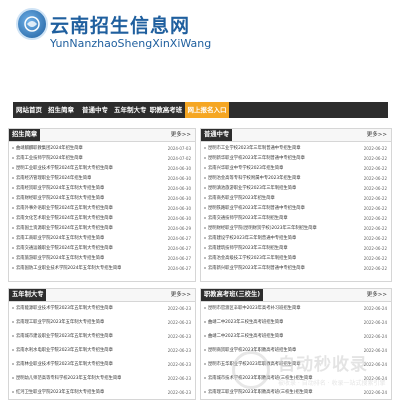  I want to click on list-item: 昆明市官渡区辛职中2023年高考补习班招生简章 2022-06-24, so click(296, 309).